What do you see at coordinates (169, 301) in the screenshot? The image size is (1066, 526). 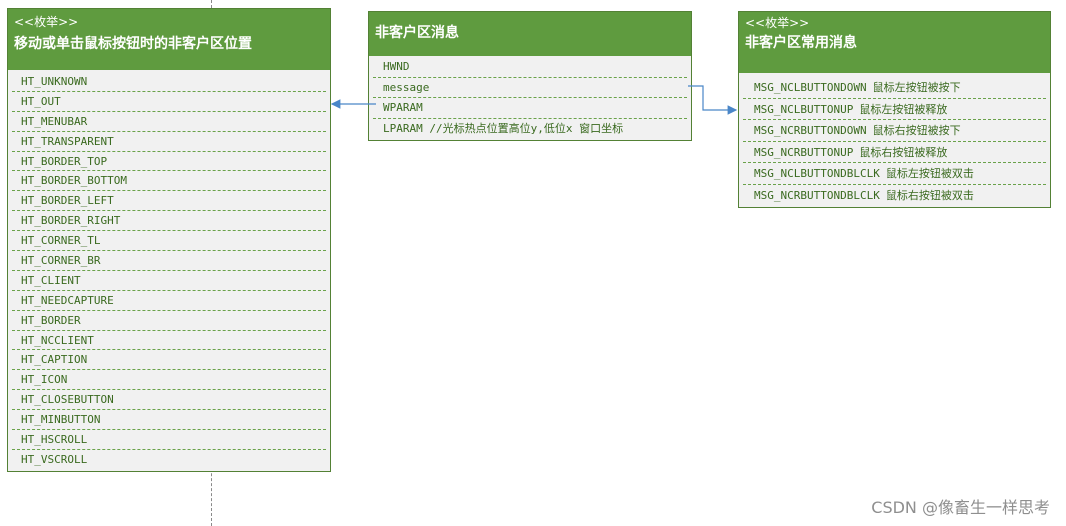 I see `enum-item: HT_NEEDCAPTURE` at bounding box center [169, 301].